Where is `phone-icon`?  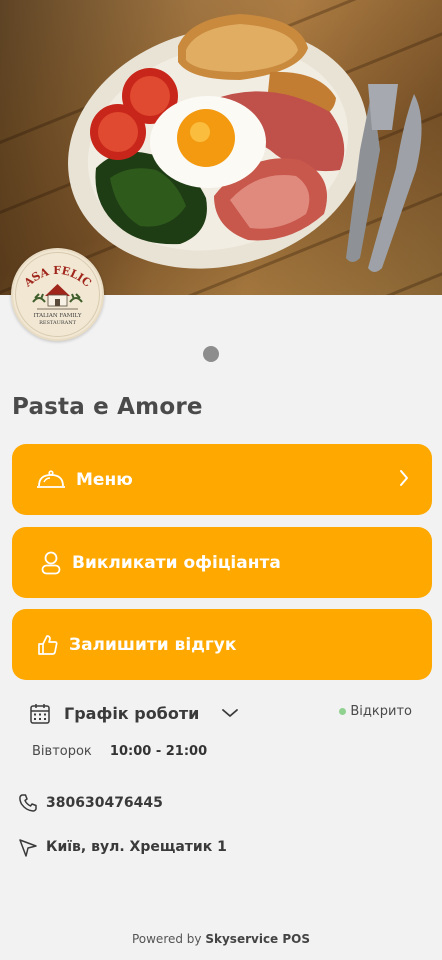
phone-icon is located at coordinates (28, 803).